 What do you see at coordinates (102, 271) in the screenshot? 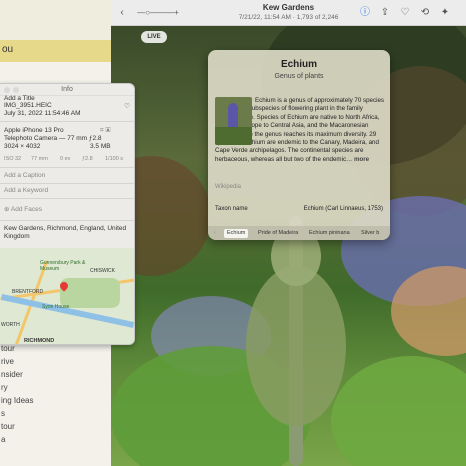
I see `map-label: CHISWICK` at bounding box center [102, 271].